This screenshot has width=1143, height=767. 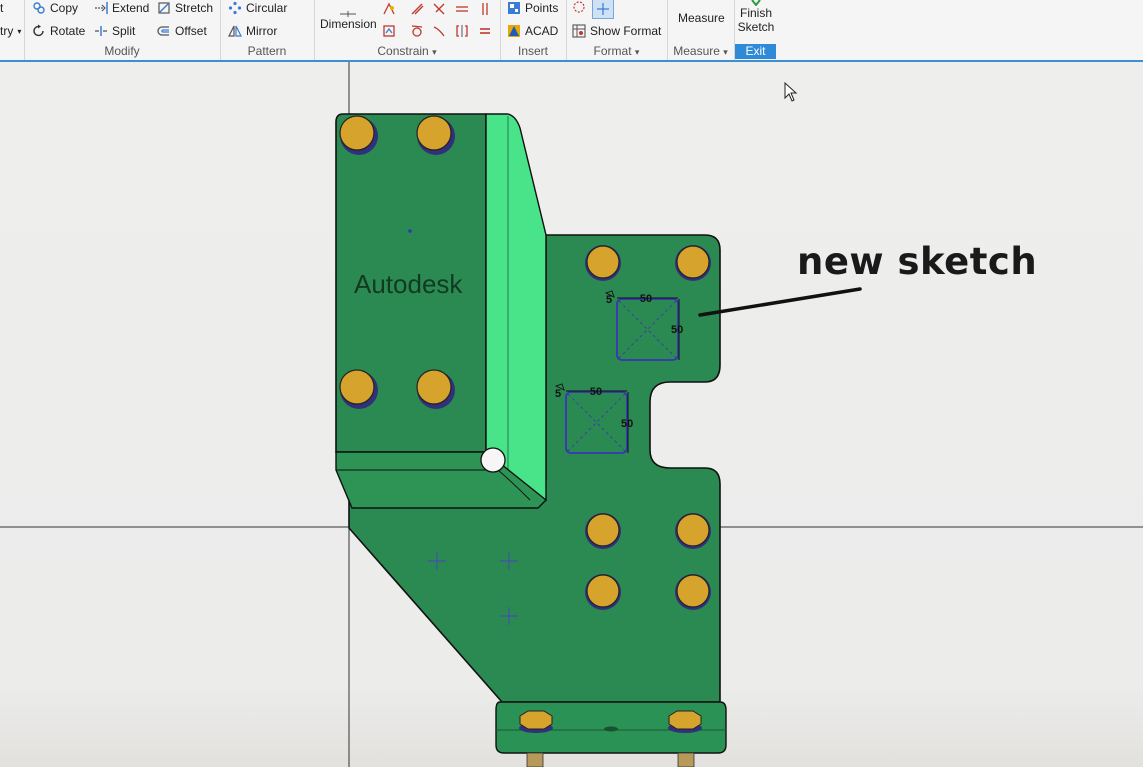 I want to click on foot-slot, so click(x=611, y=729).